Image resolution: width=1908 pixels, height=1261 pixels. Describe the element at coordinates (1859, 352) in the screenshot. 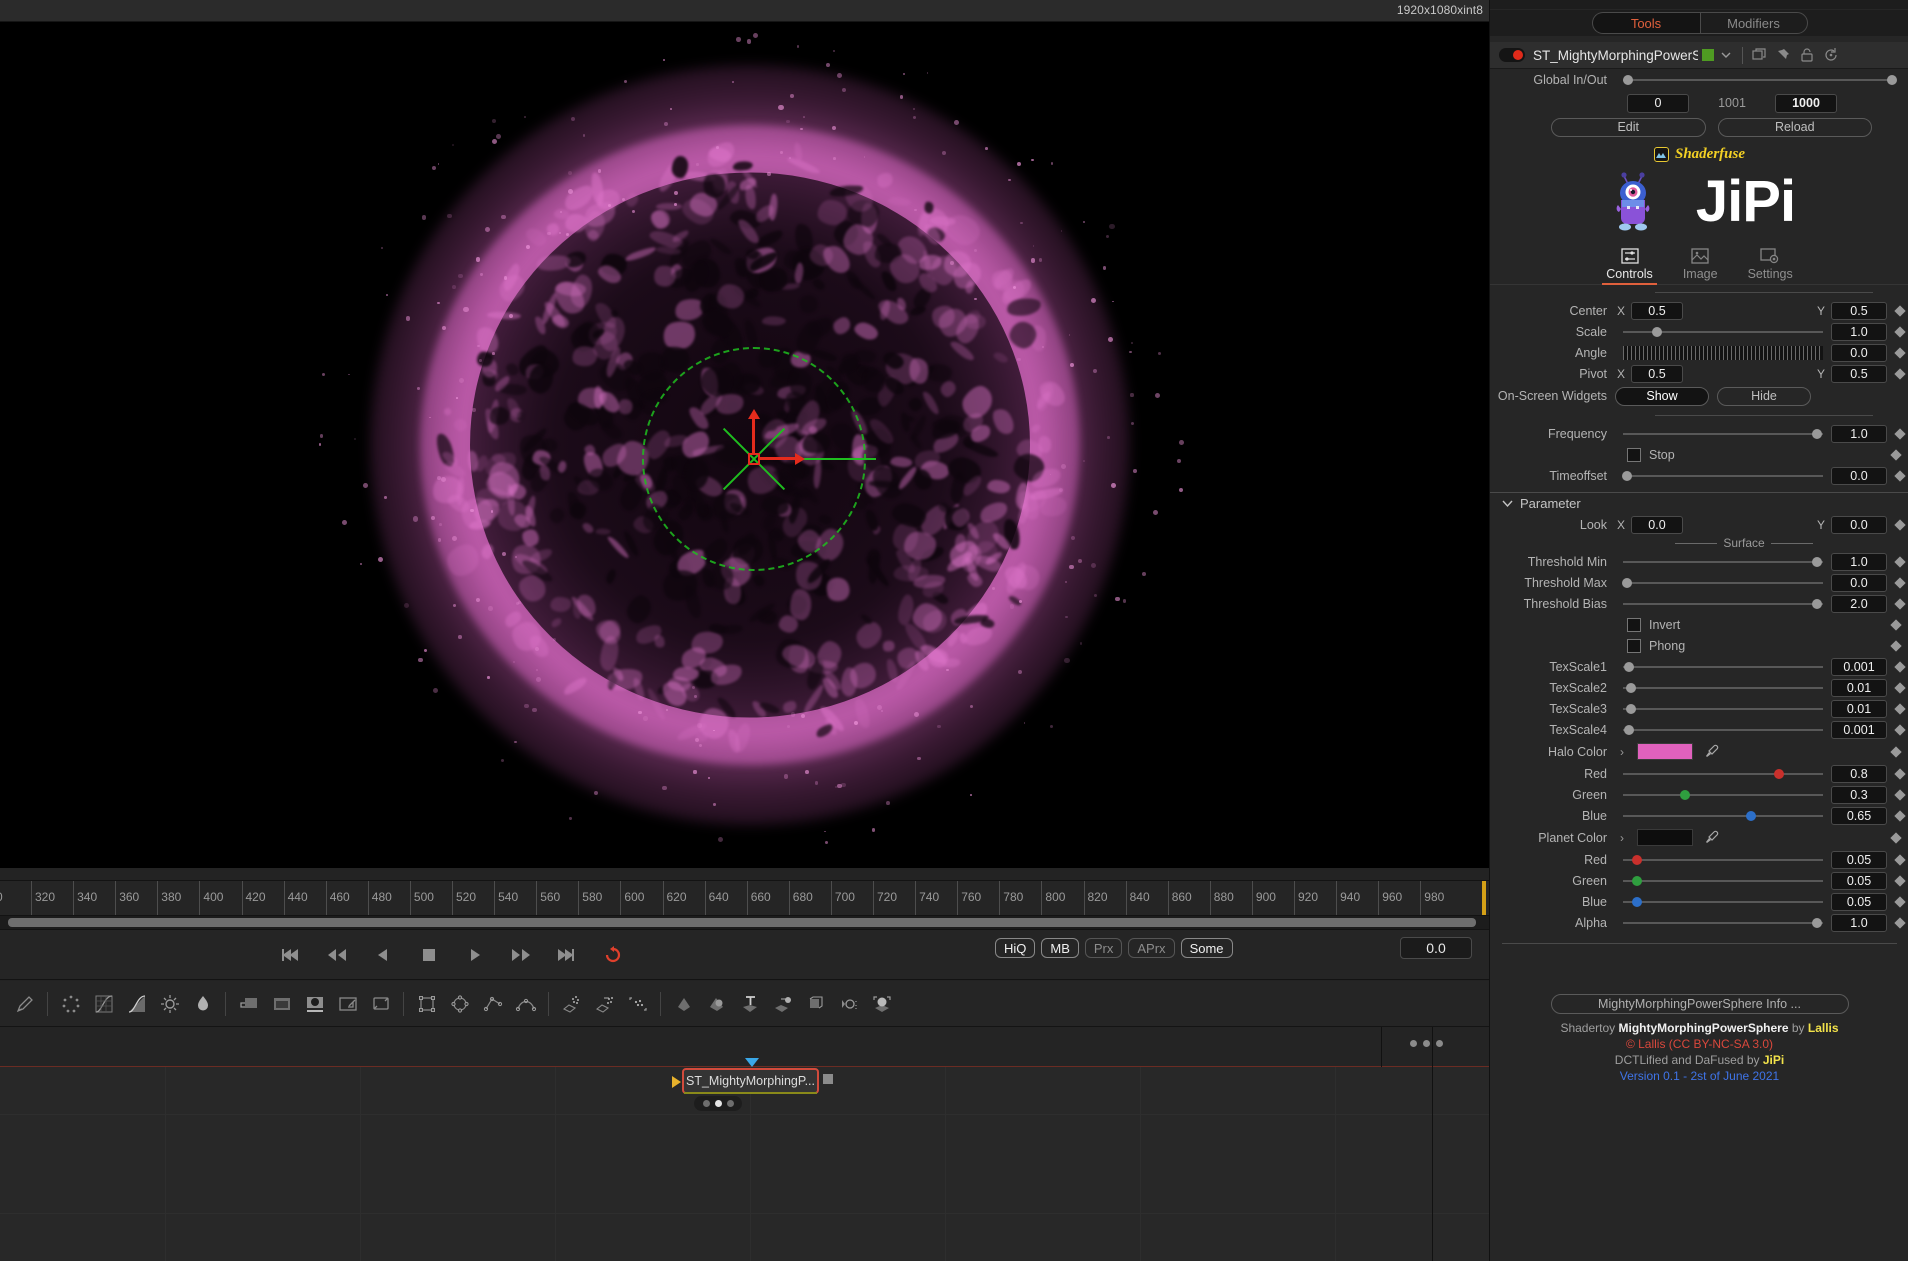

I see `angle-field: 0.0` at that location.